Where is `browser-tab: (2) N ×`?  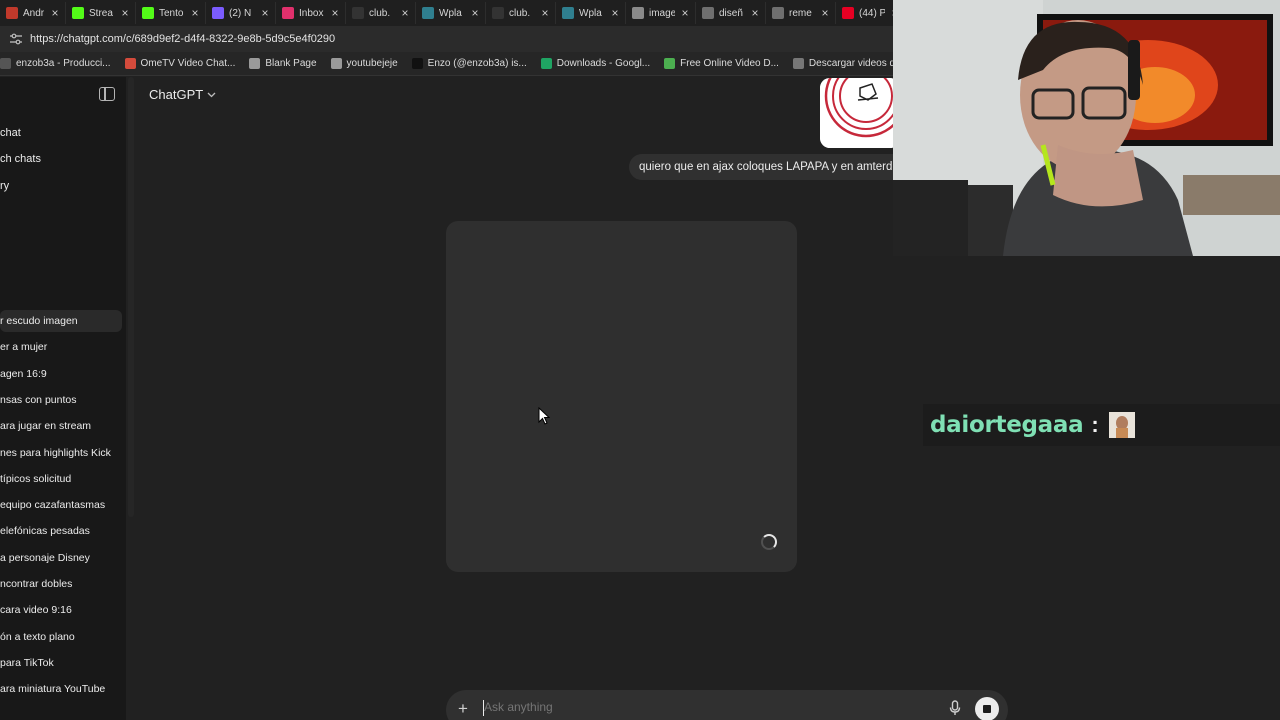
browser-tab: (2) N × is located at coordinates (241, 13).